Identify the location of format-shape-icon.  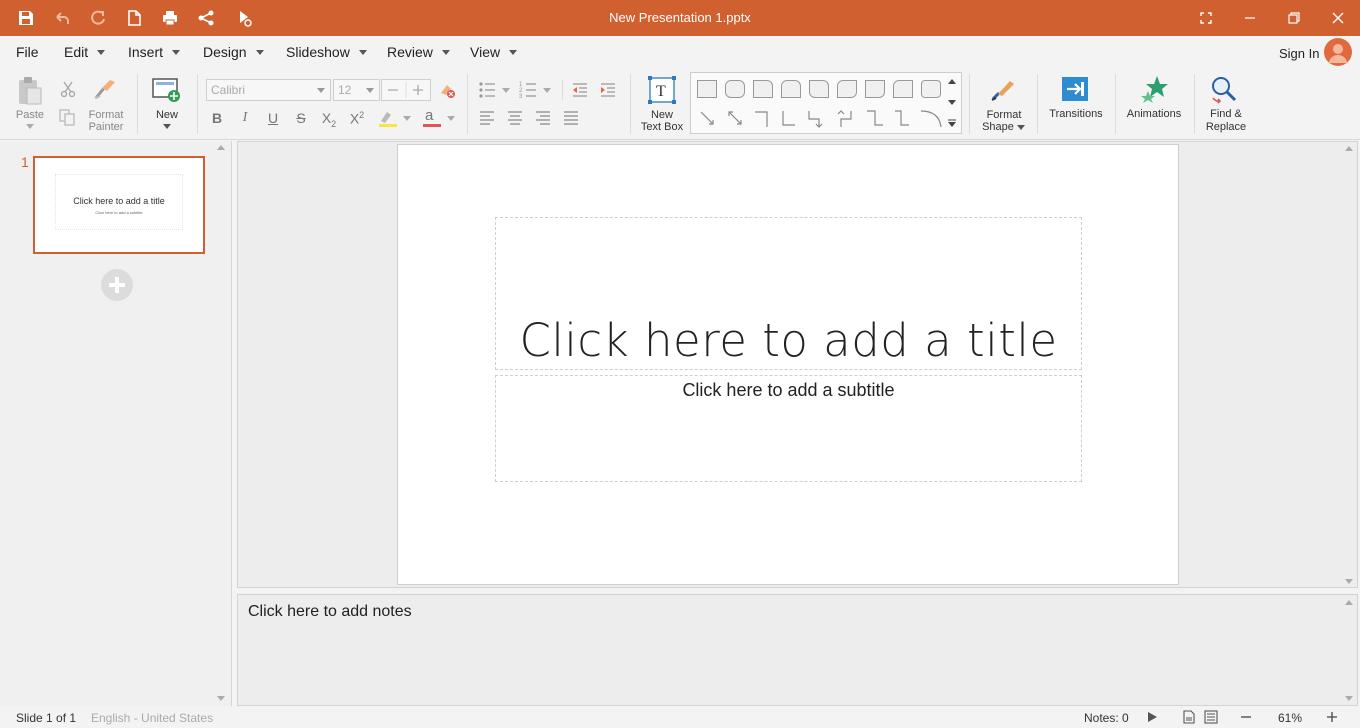
(1003, 90).